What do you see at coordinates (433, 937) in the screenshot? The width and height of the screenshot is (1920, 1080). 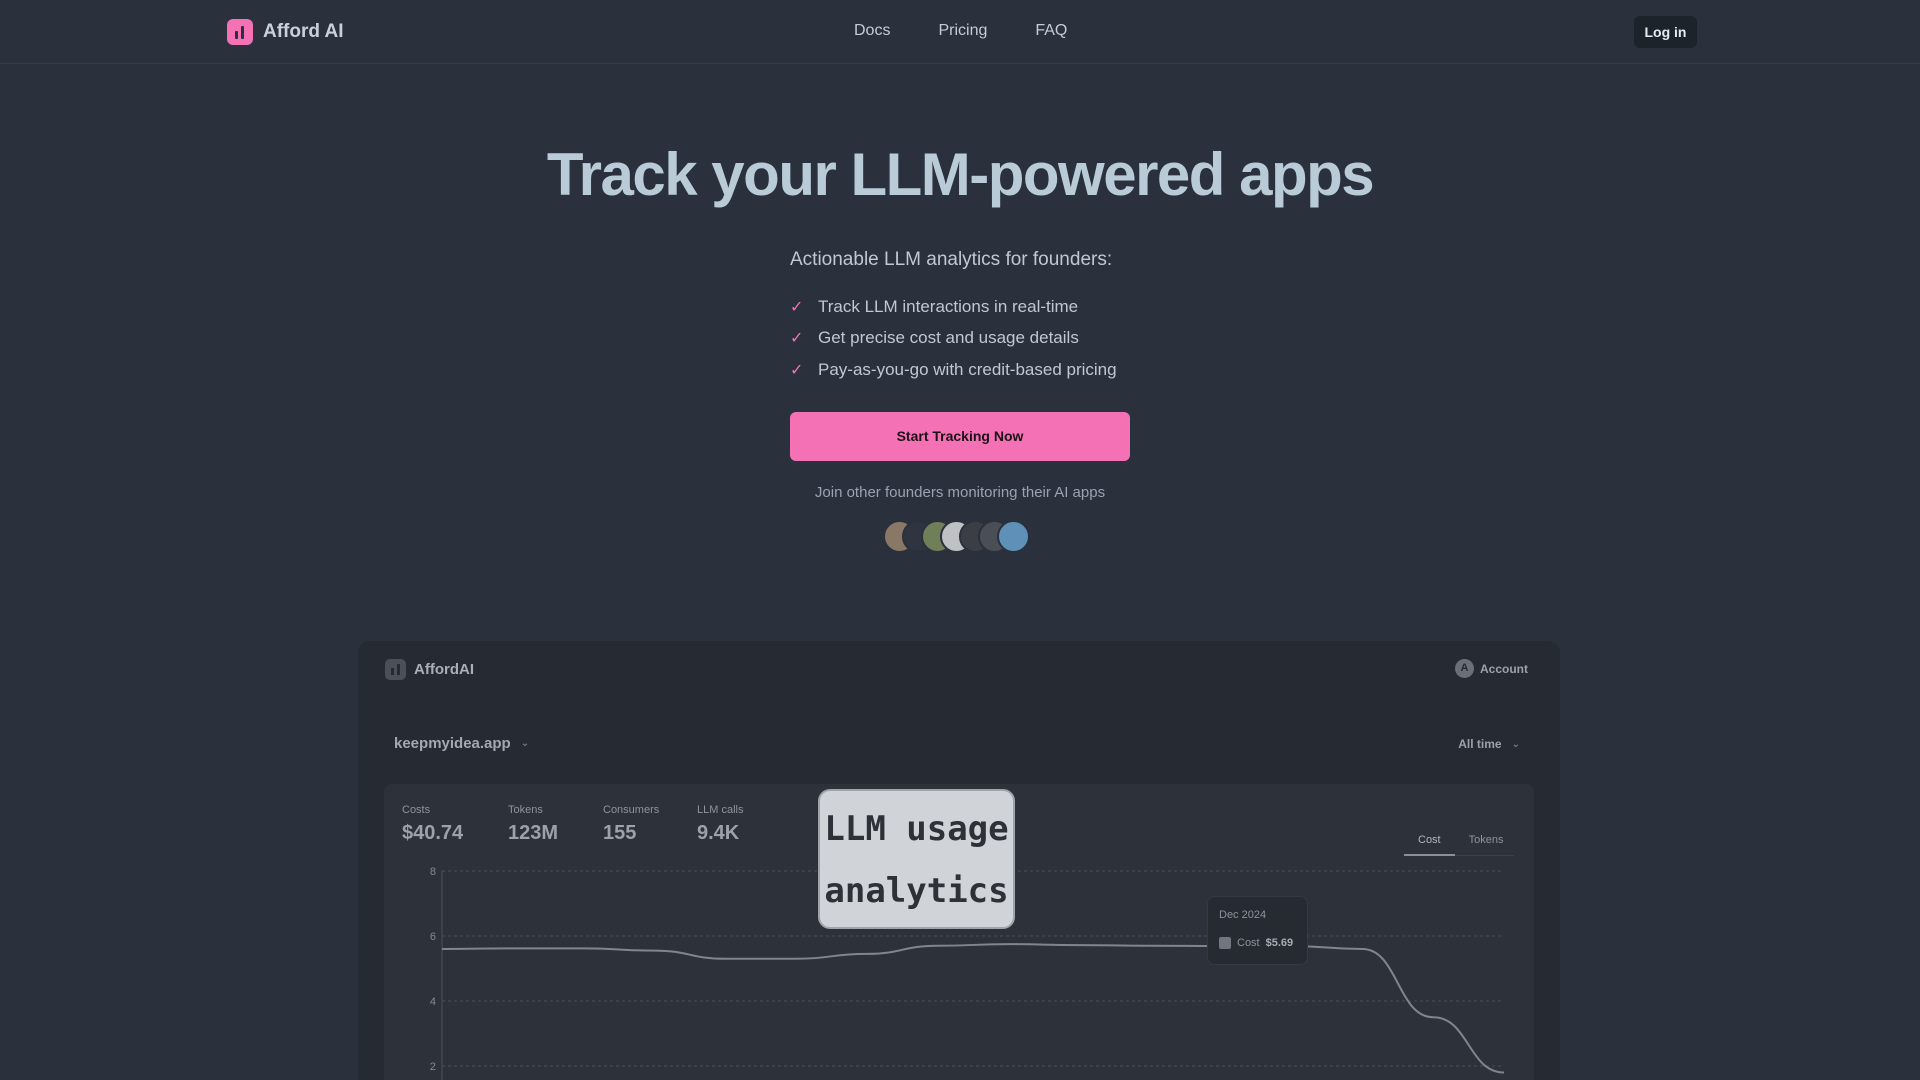 I see `y-tick-label: 6` at bounding box center [433, 937].